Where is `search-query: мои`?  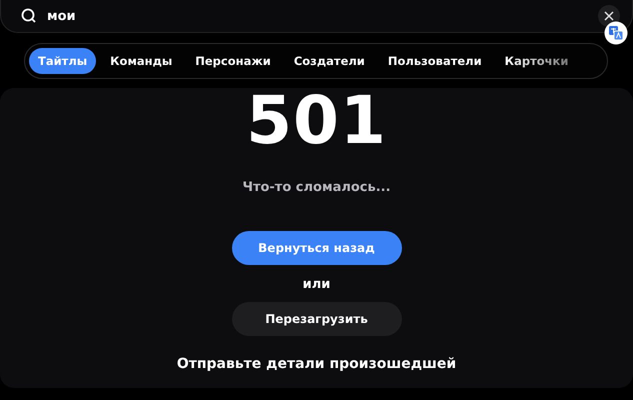
search-query: мои is located at coordinates (61, 16).